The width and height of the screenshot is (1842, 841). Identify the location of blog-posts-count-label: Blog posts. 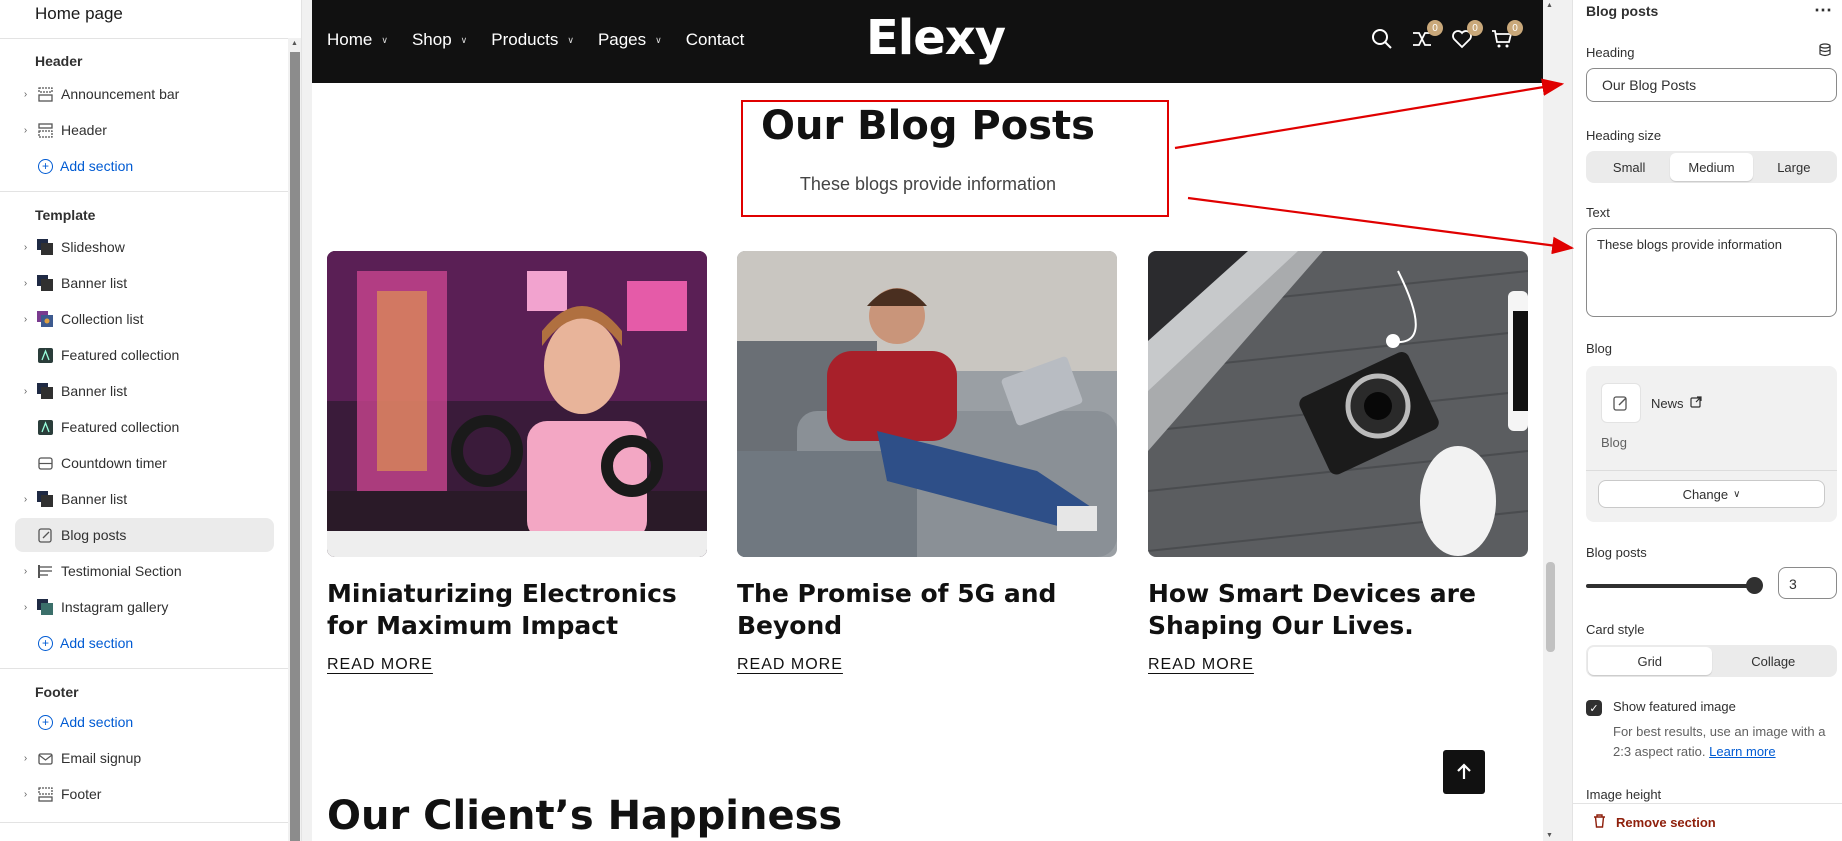
(1616, 552).